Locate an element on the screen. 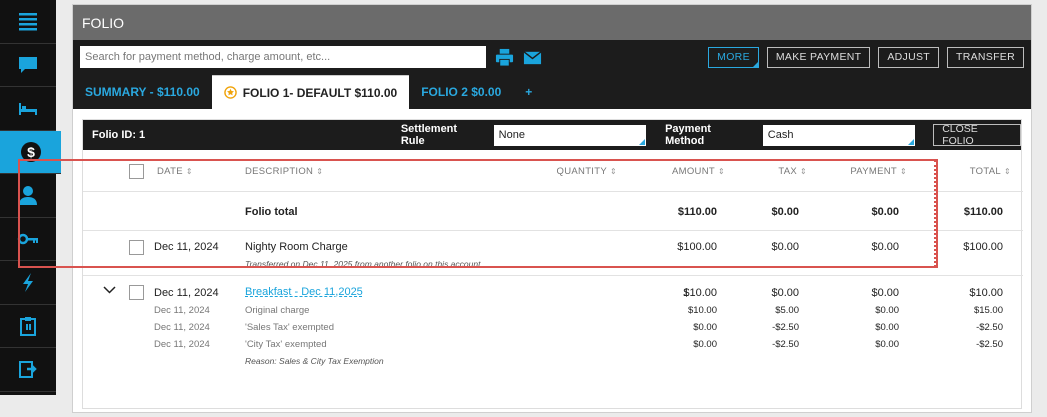 This screenshot has width=1047, height=417. tab-label: FOLIO 1- DEFAULT $110.00 is located at coordinates (320, 92).